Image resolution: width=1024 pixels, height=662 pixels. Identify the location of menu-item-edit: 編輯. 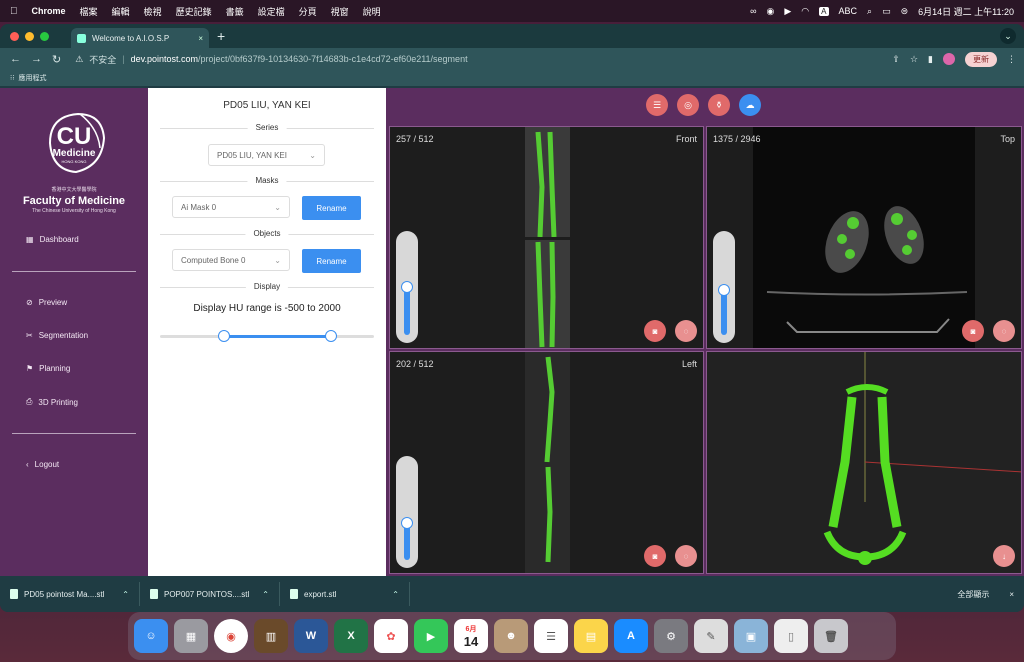
(121, 11).